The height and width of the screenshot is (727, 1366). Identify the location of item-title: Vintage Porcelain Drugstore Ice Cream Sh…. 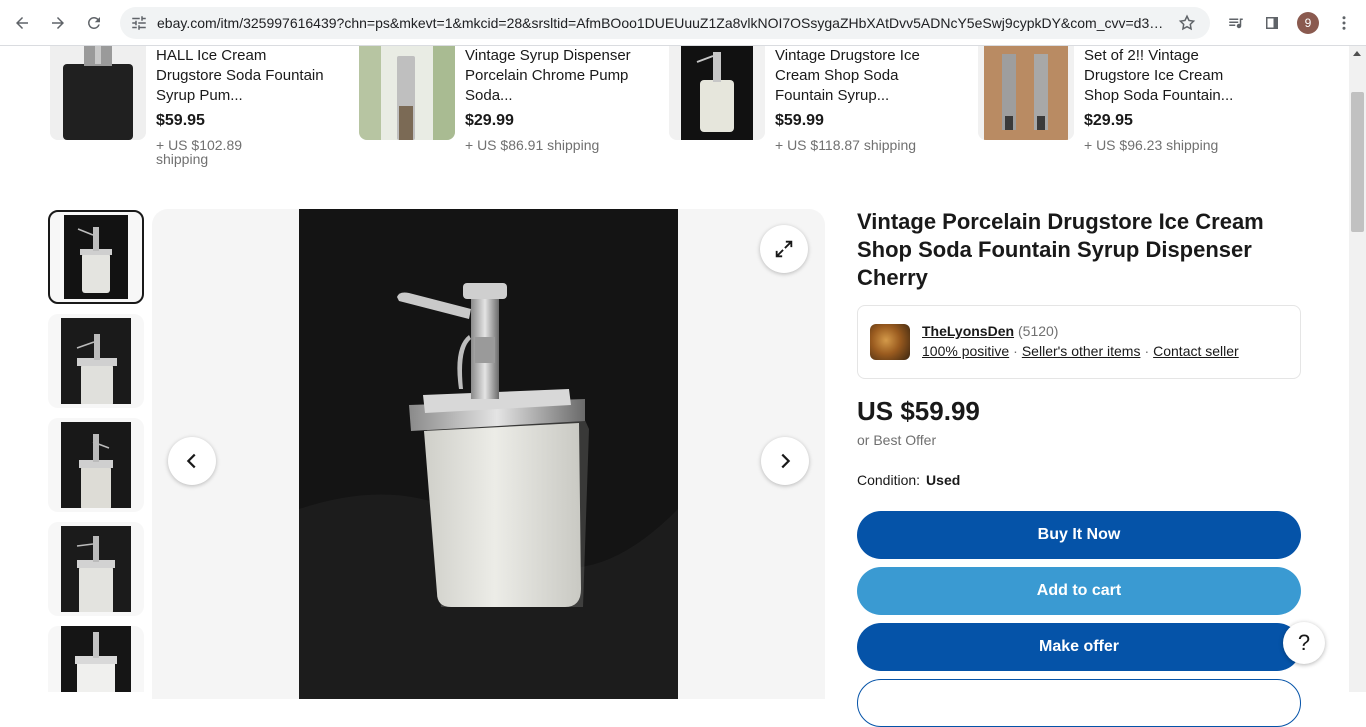
(1060, 249).